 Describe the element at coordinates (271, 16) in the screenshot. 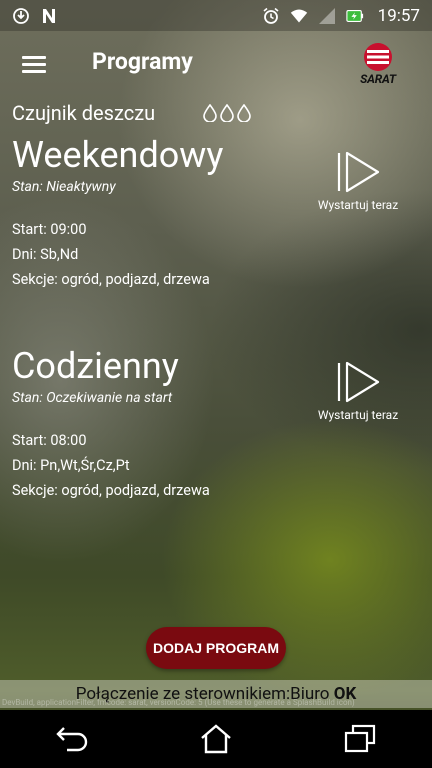

I see `alarm-icon` at that location.